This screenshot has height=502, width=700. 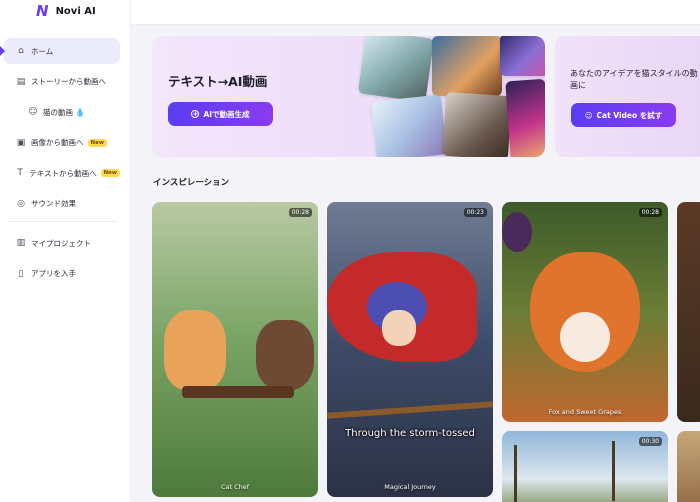 What do you see at coordinates (410, 410) in the screenshot?
I see `broomstick` at bounding box center [410, 410].